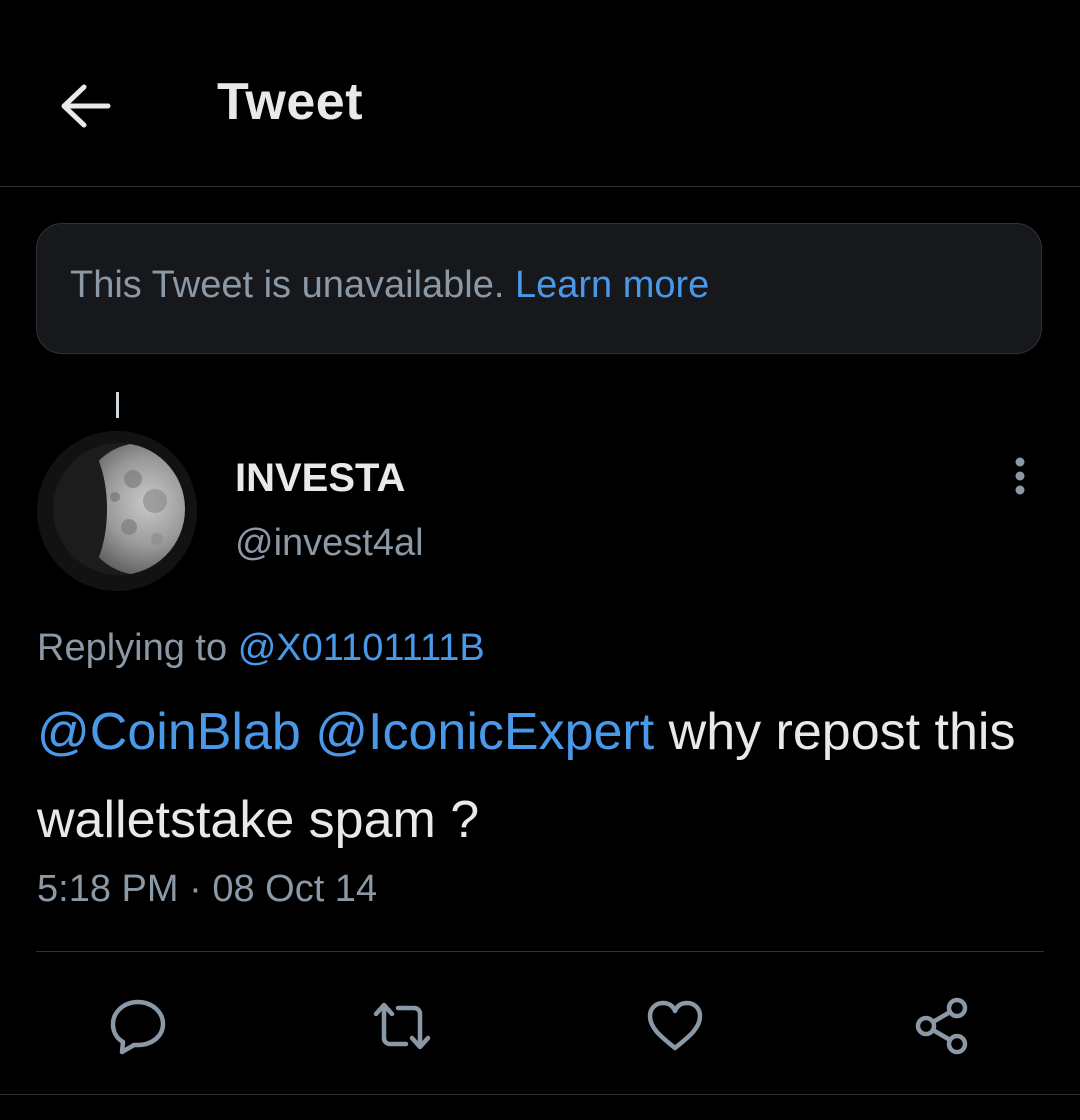 The width and height of the screenshot is (1080, 1120). I want to click on replying-prefix: Replying to, so click(132, 648).